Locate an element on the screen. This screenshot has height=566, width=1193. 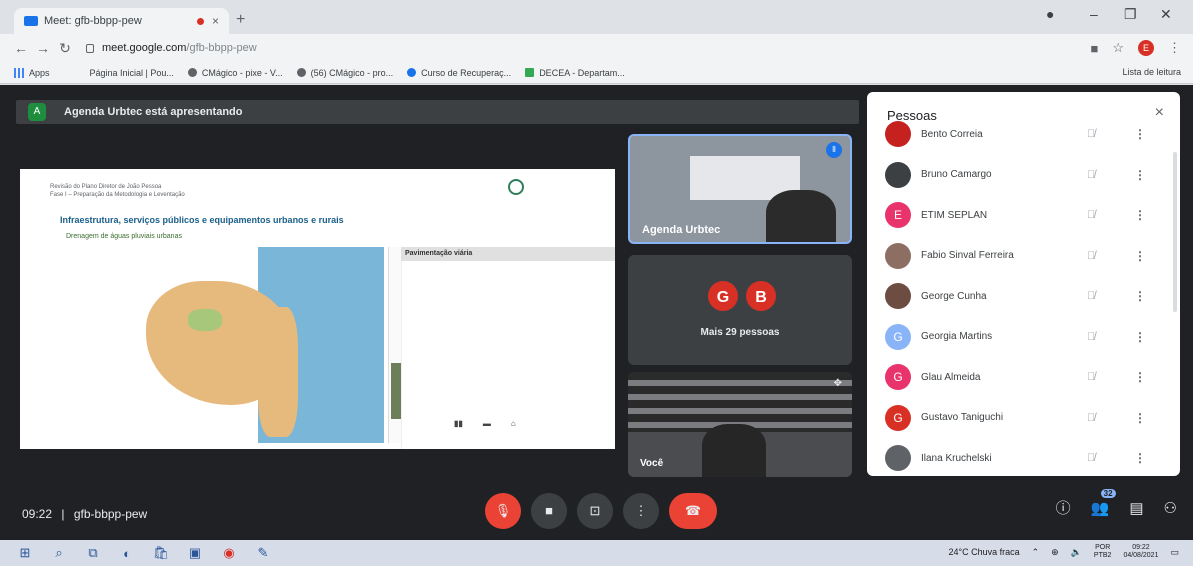
tab-title: Meet: gfb-bbpp-pew is located at coordinates (93, 21).